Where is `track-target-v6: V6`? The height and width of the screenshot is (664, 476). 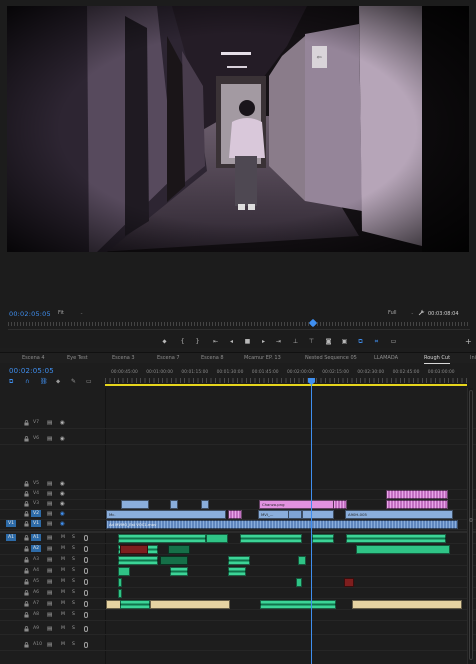
track-target-v6: V6 is located at coordinates (36, 438).